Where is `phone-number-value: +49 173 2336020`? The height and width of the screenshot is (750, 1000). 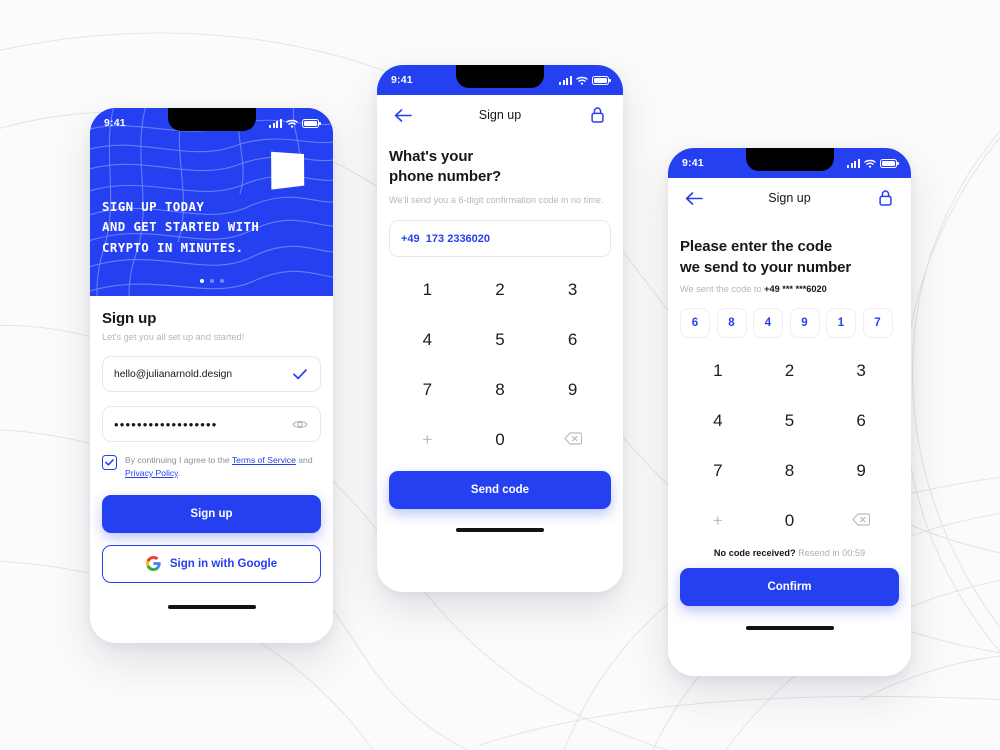
phone-number-value: +49 173 2336020 is located at coordinates (500, 239).